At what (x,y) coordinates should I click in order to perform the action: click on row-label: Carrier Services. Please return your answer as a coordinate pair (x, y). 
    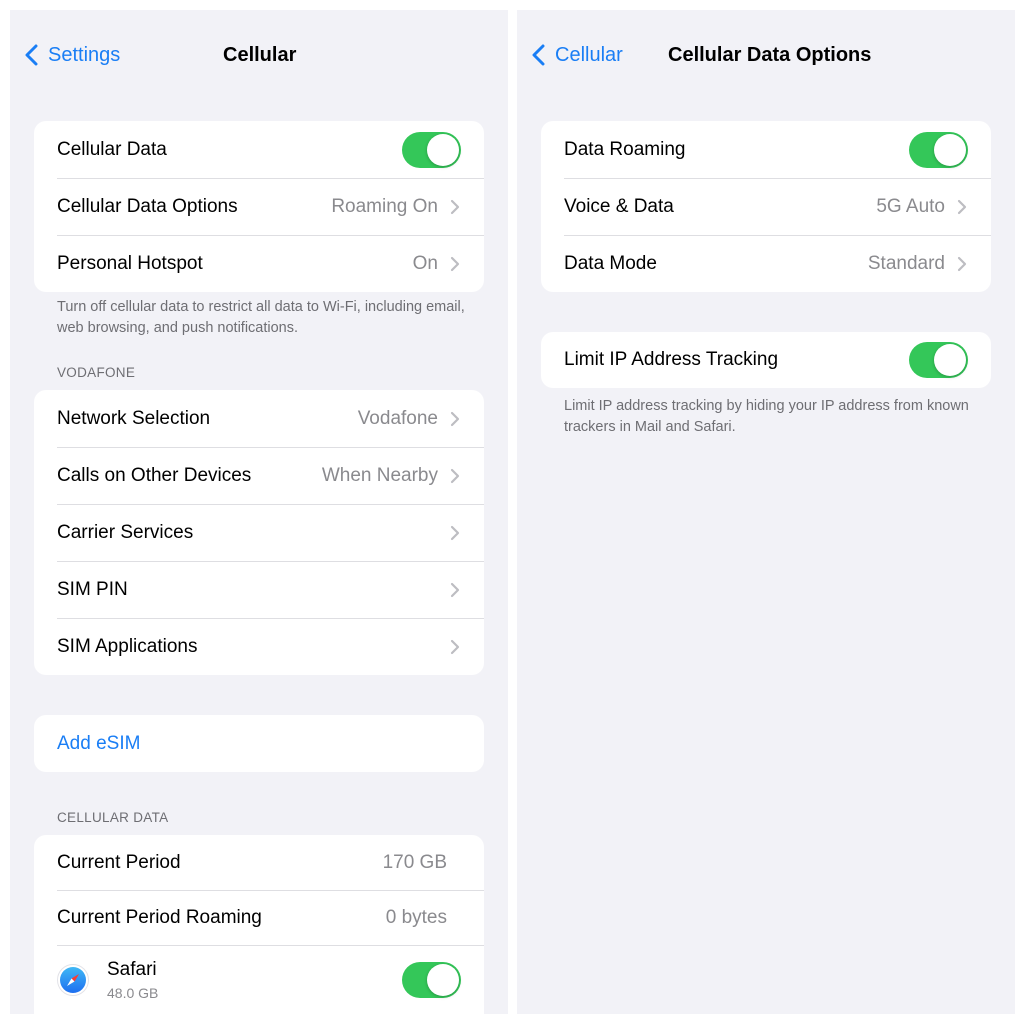
    Looking at the image, I should click on (125, 532).